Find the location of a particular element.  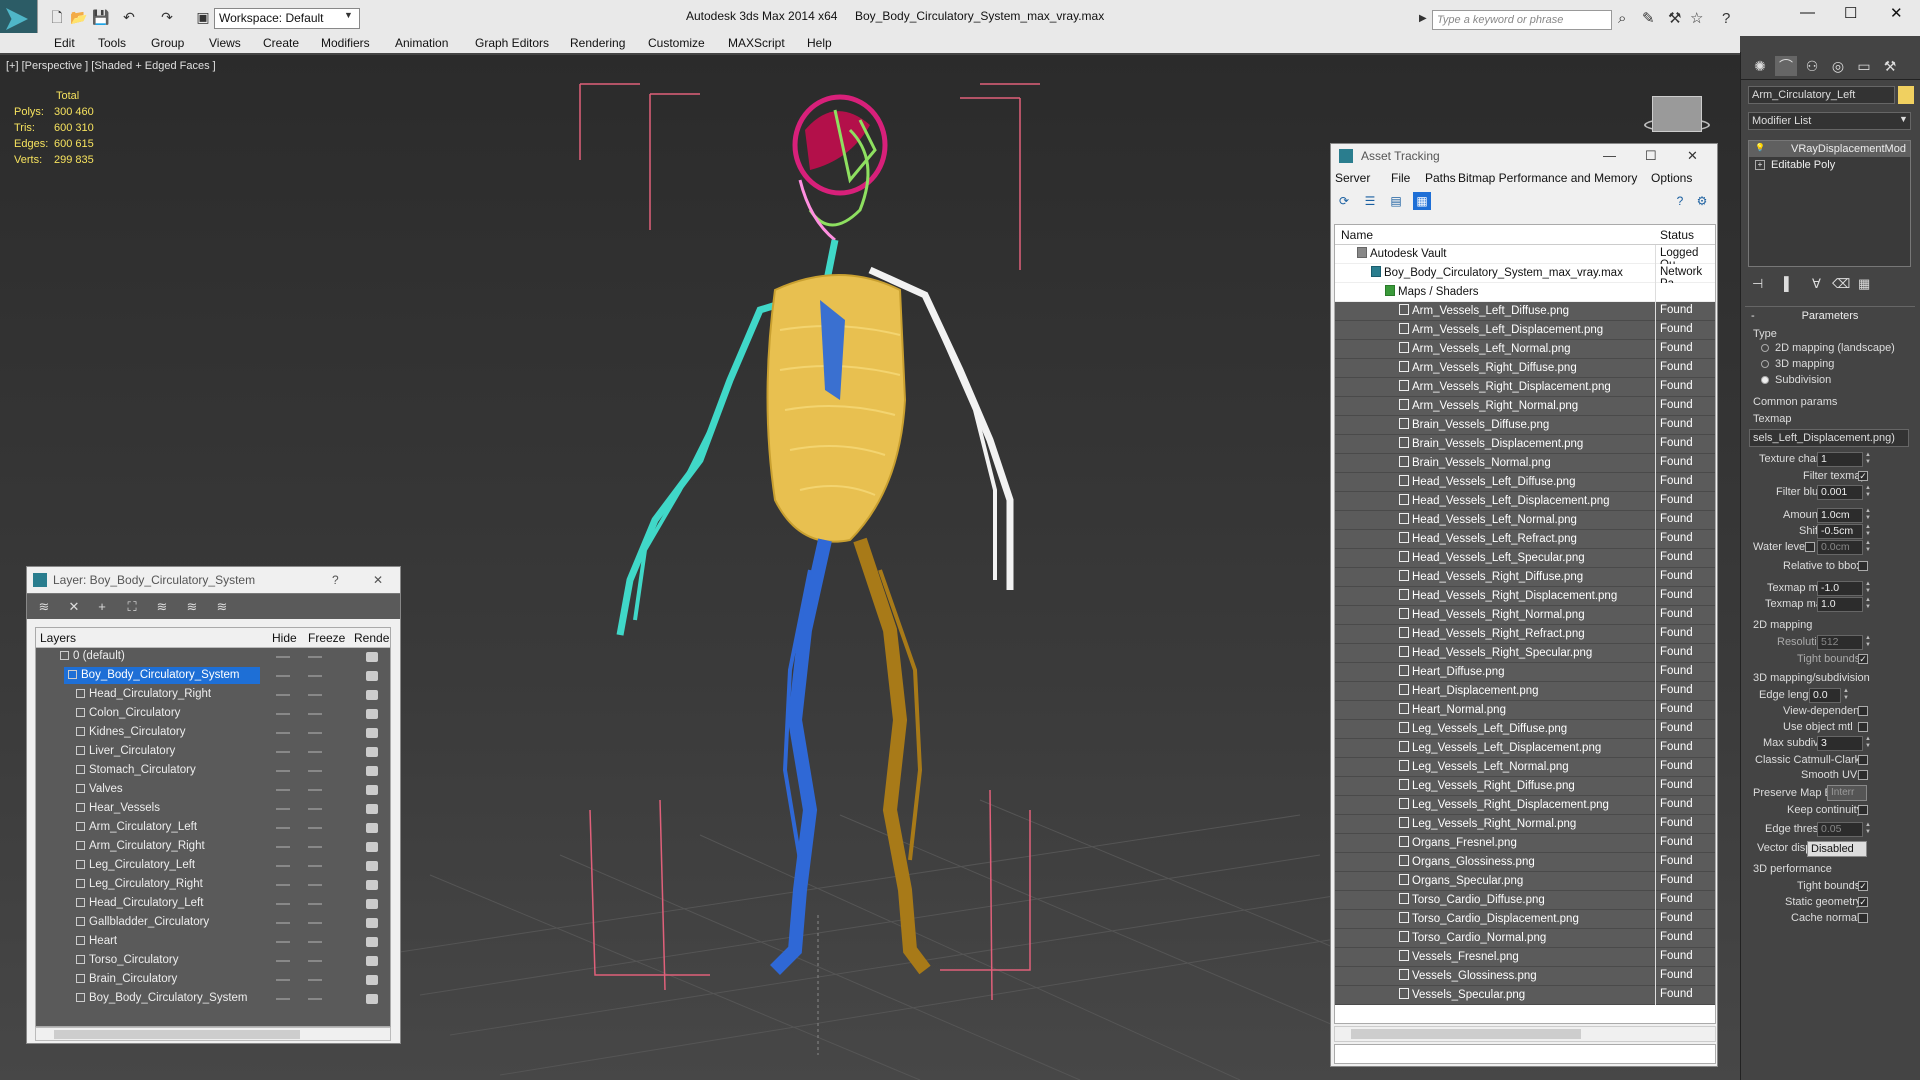

texmap-min-spinner: -1.0 is located at coordinates (1840, 588).